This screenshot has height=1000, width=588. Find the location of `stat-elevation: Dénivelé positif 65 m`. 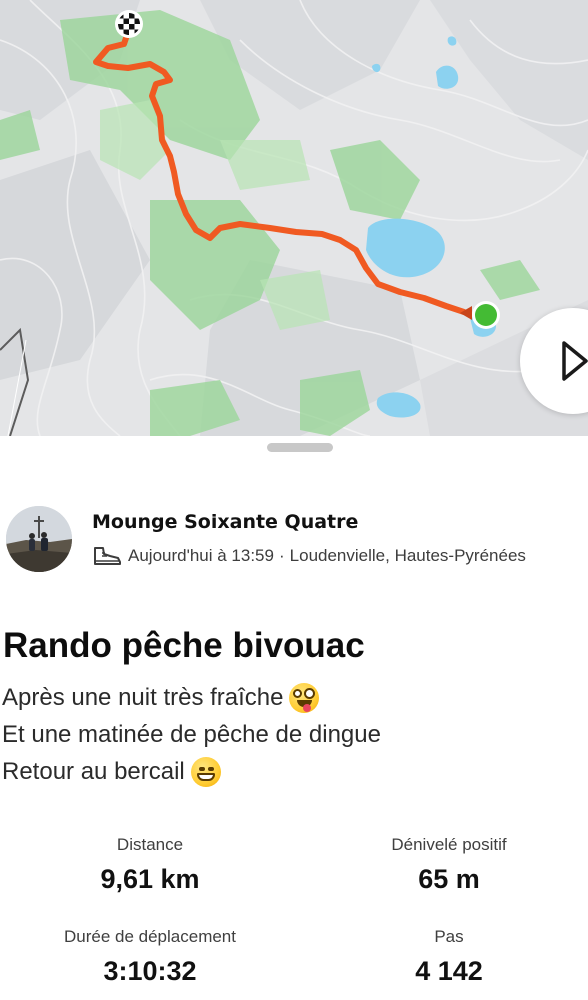

stat-elevation: Dénivelé positif 65 m is located at coordinates (449, 865).